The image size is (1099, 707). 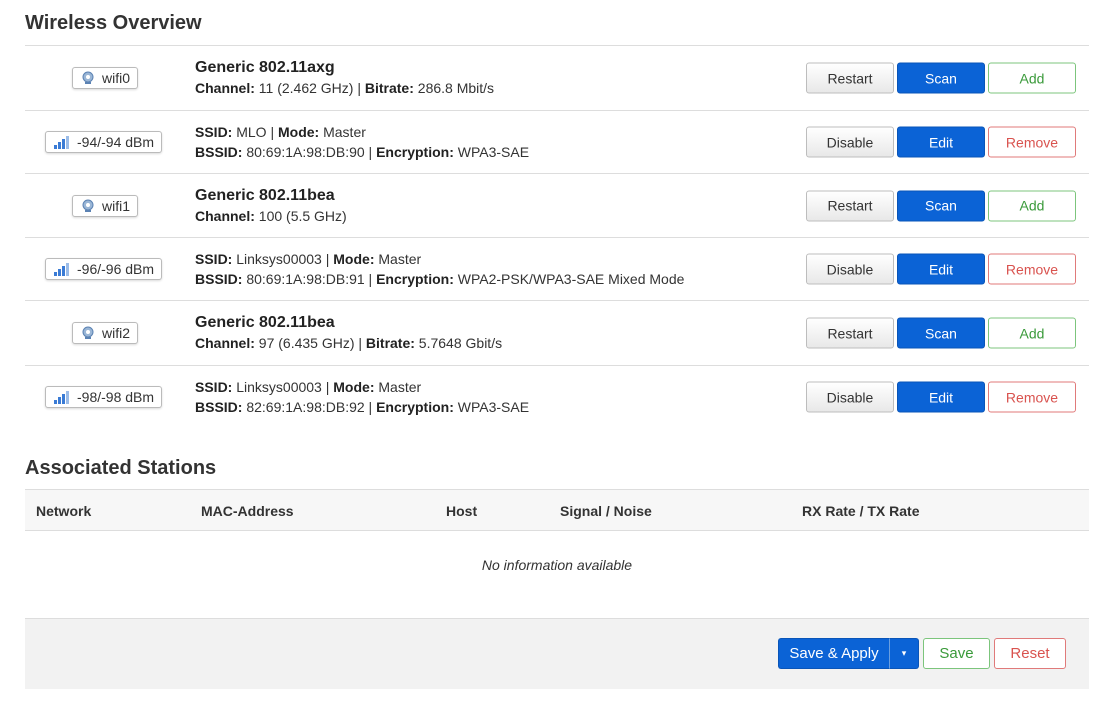 What do you see at coordinates (116, 78) in the screenshot?
I see `radio-name: wifi0` at bounding box center [116, 78].